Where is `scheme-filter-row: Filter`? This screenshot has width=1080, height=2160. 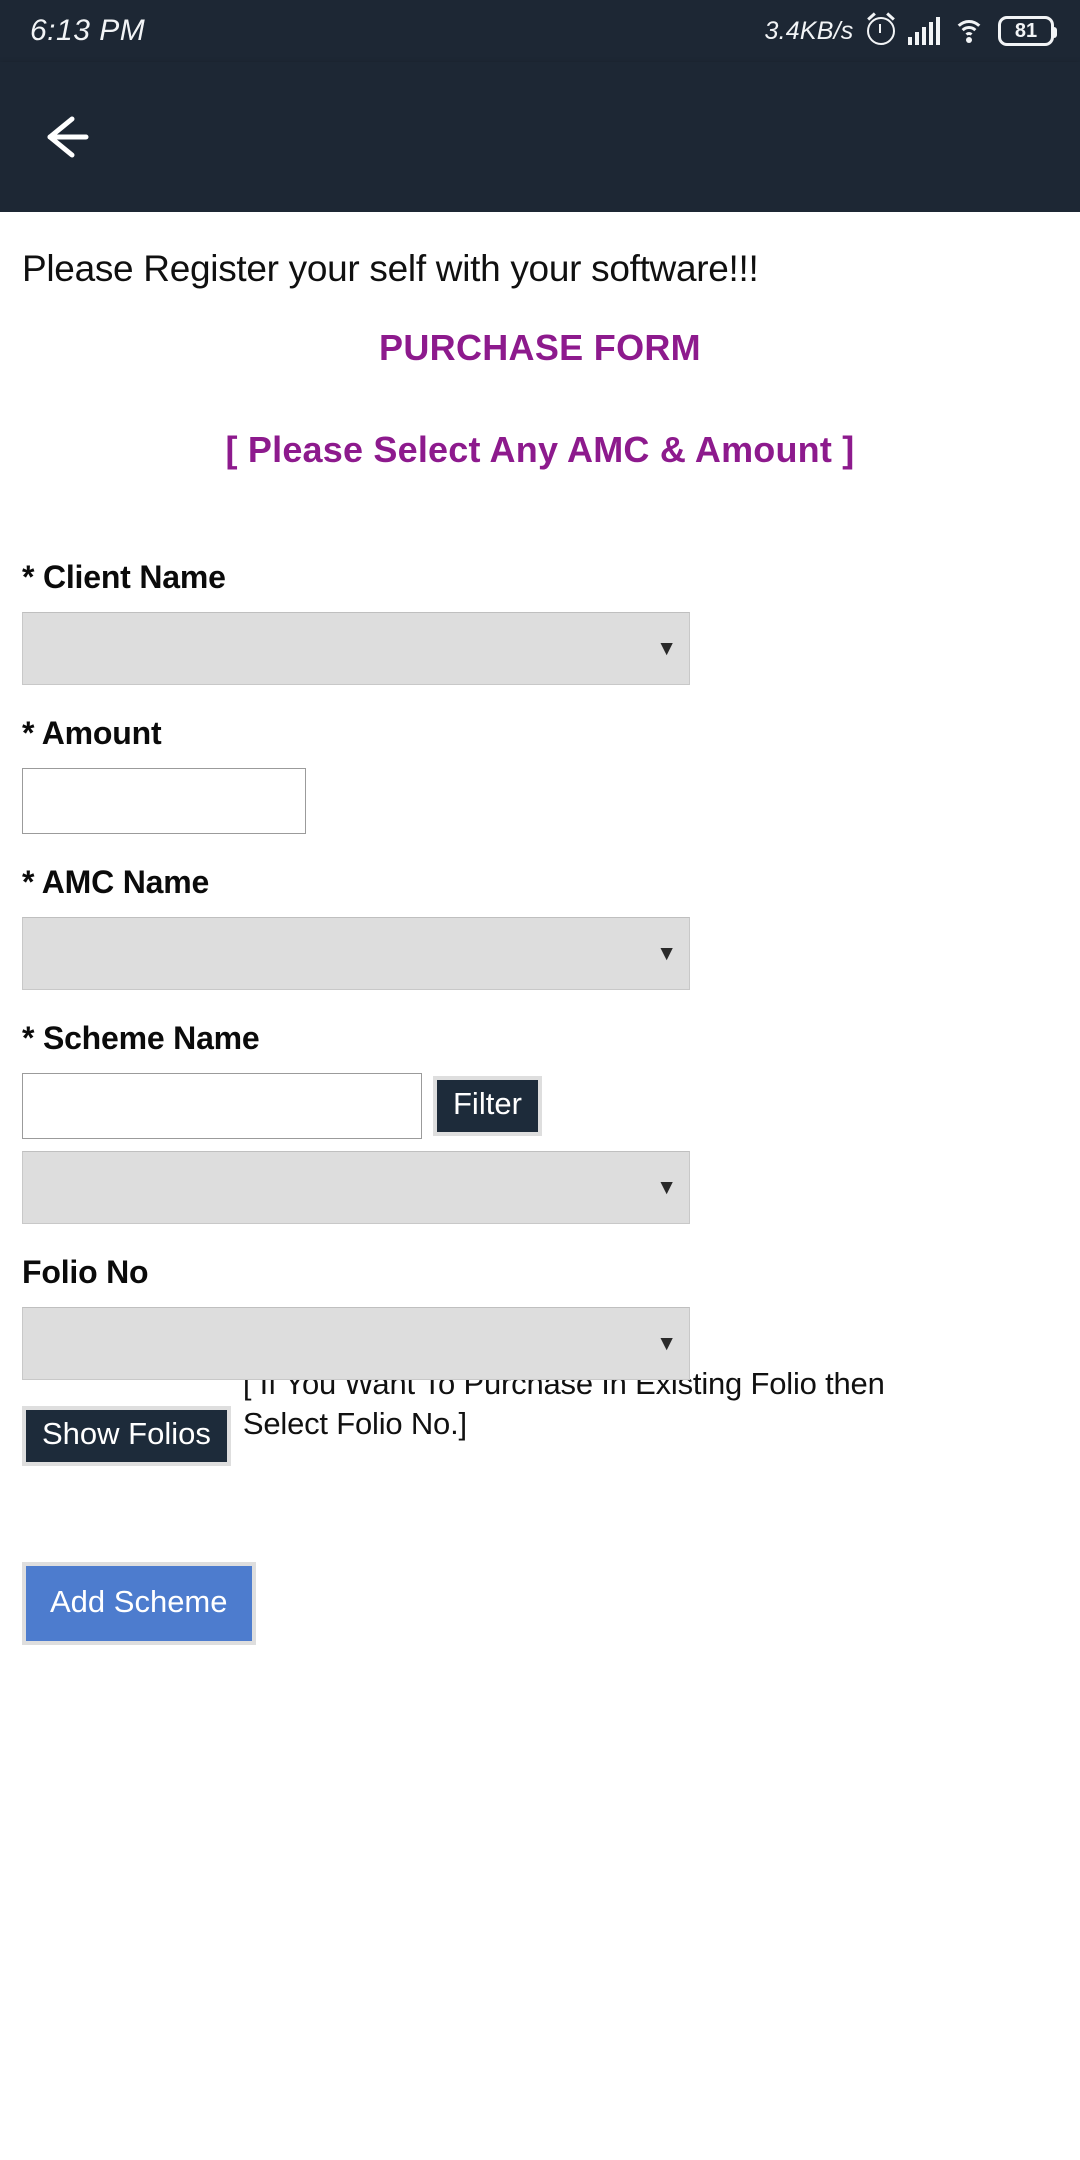
scheme-filter-row: Filter is located at coordinates (551, 1106).